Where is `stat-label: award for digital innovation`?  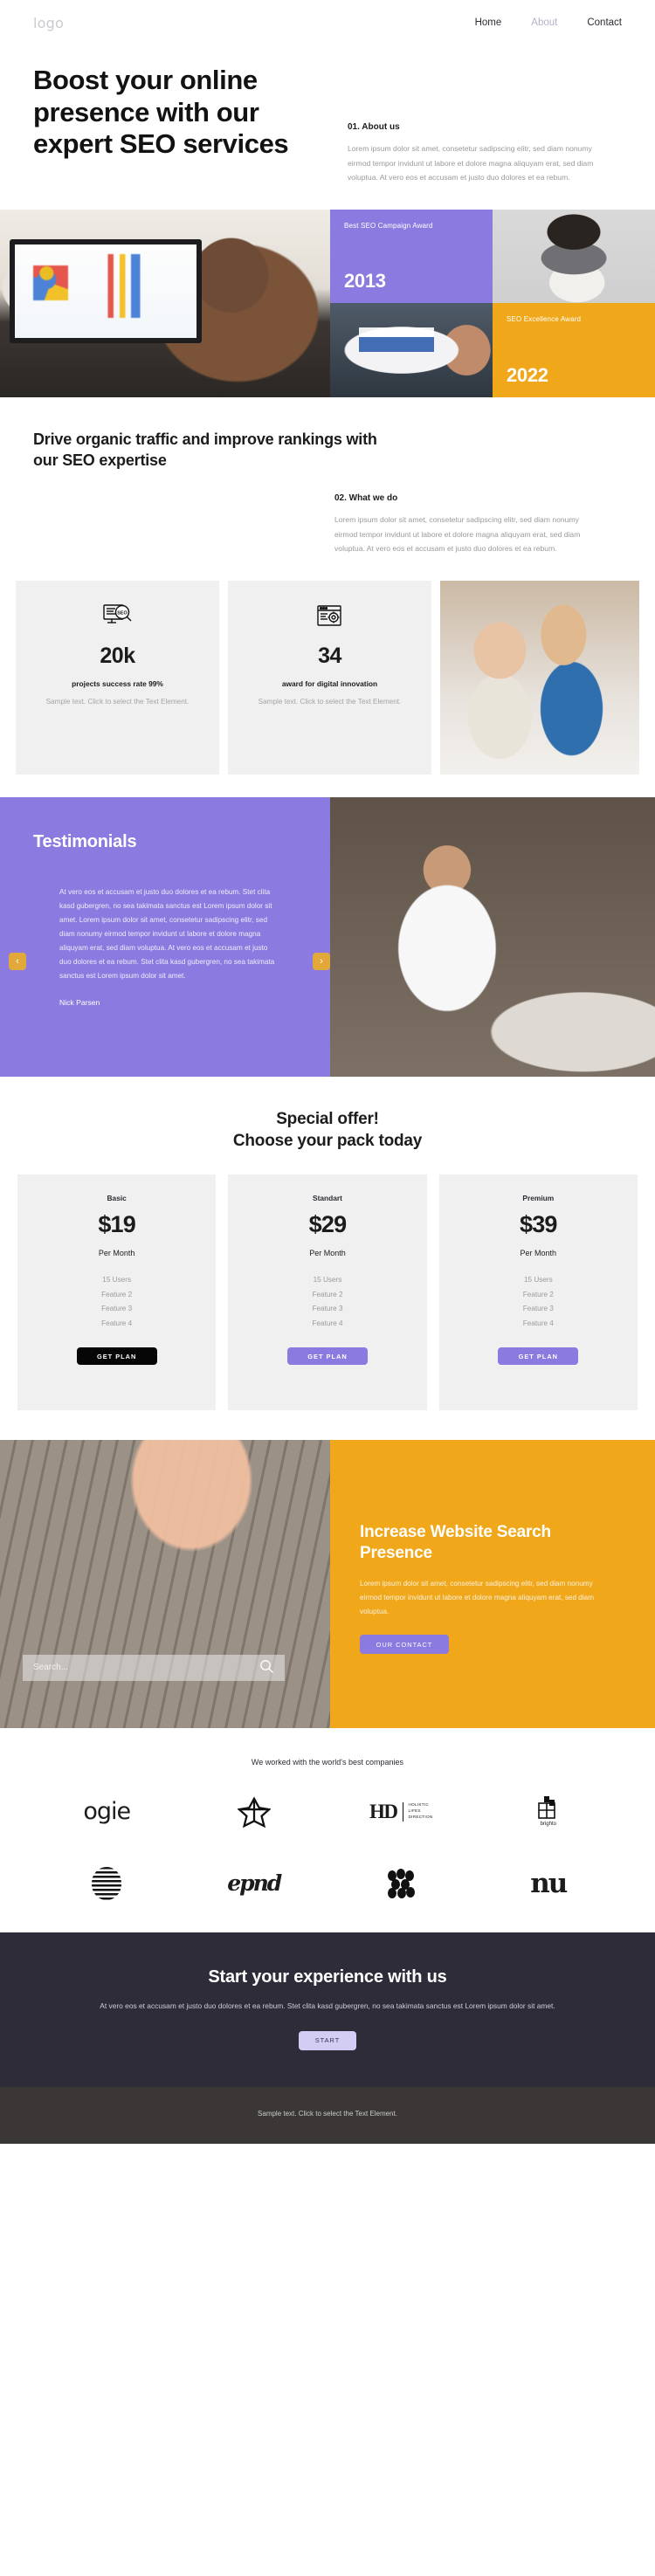 stat-label: award for digital innovation is located at coordinates (329, 683).